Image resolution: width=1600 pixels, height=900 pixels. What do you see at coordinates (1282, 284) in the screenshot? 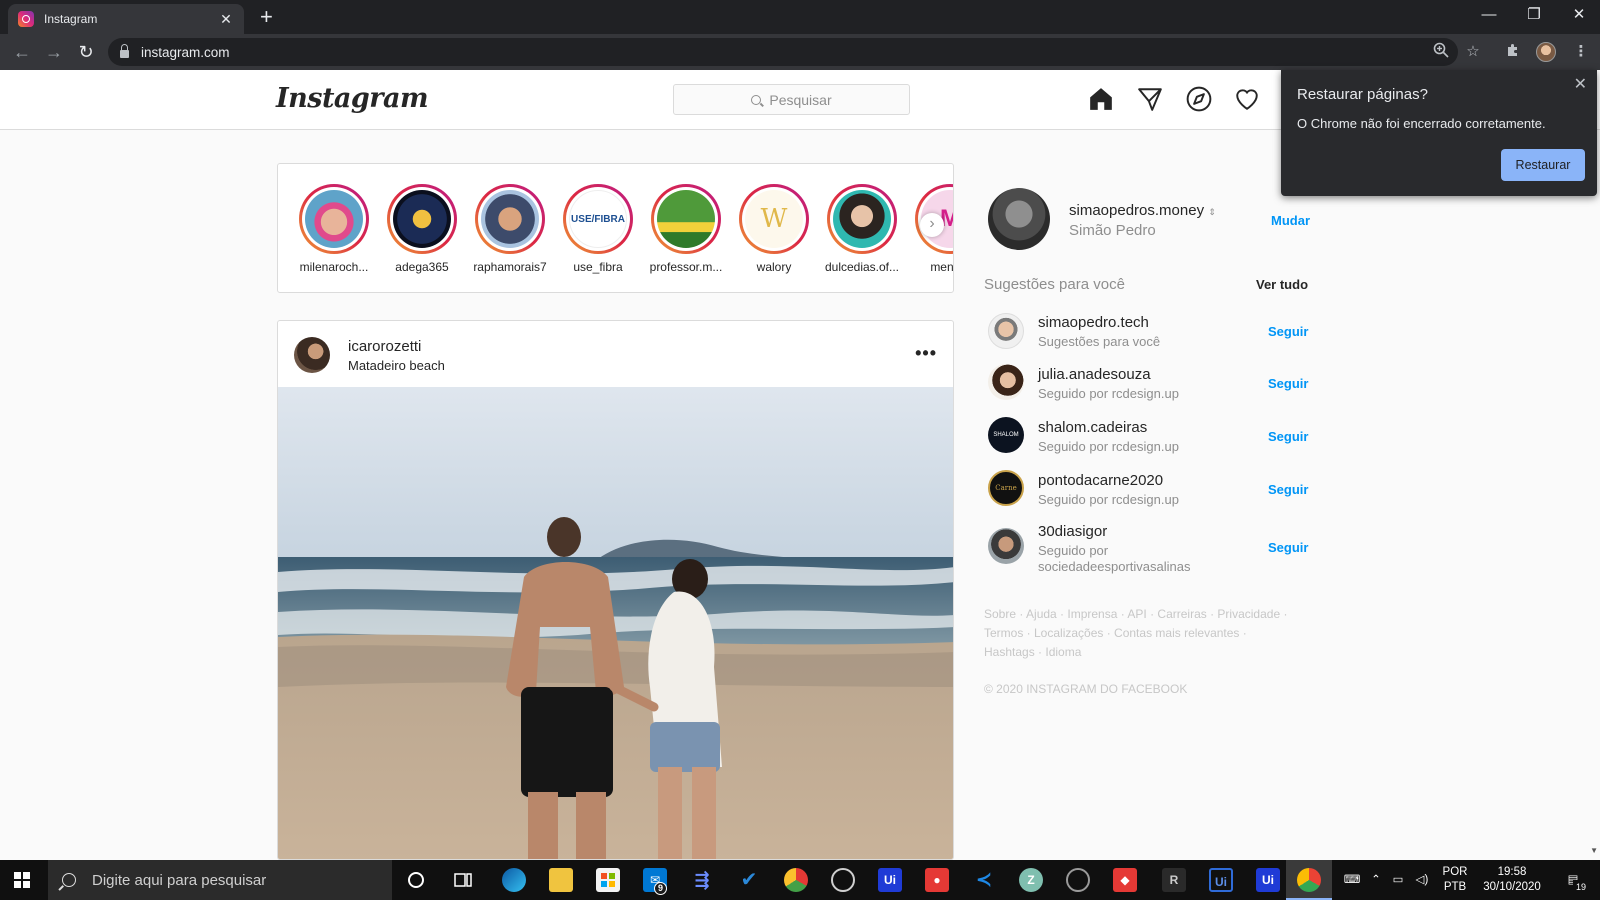
I see `see-all-link: Ver tudo` at bounding box center [1282, 284].